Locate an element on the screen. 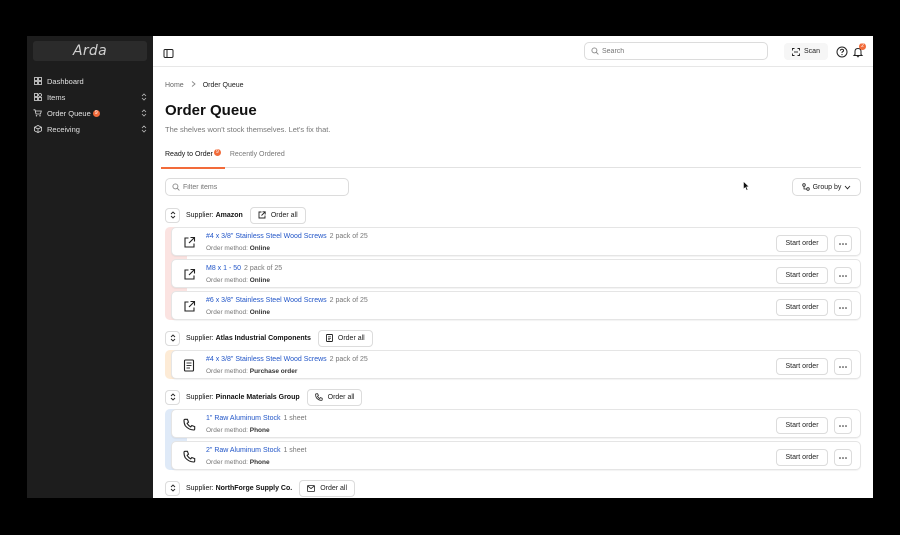 The width and height of the screenshot is (900, 535). notification-badge: 2 is located at coordinates (862, 46).